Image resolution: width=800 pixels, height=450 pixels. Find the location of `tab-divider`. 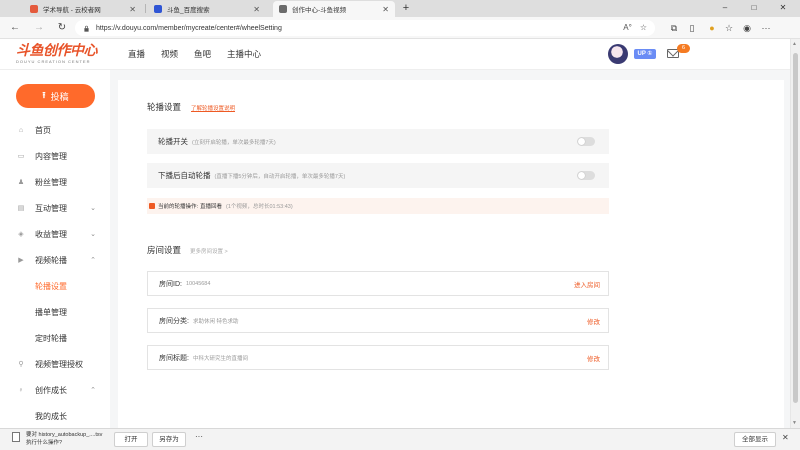

tab-divider is located at coordinates (145, 8).